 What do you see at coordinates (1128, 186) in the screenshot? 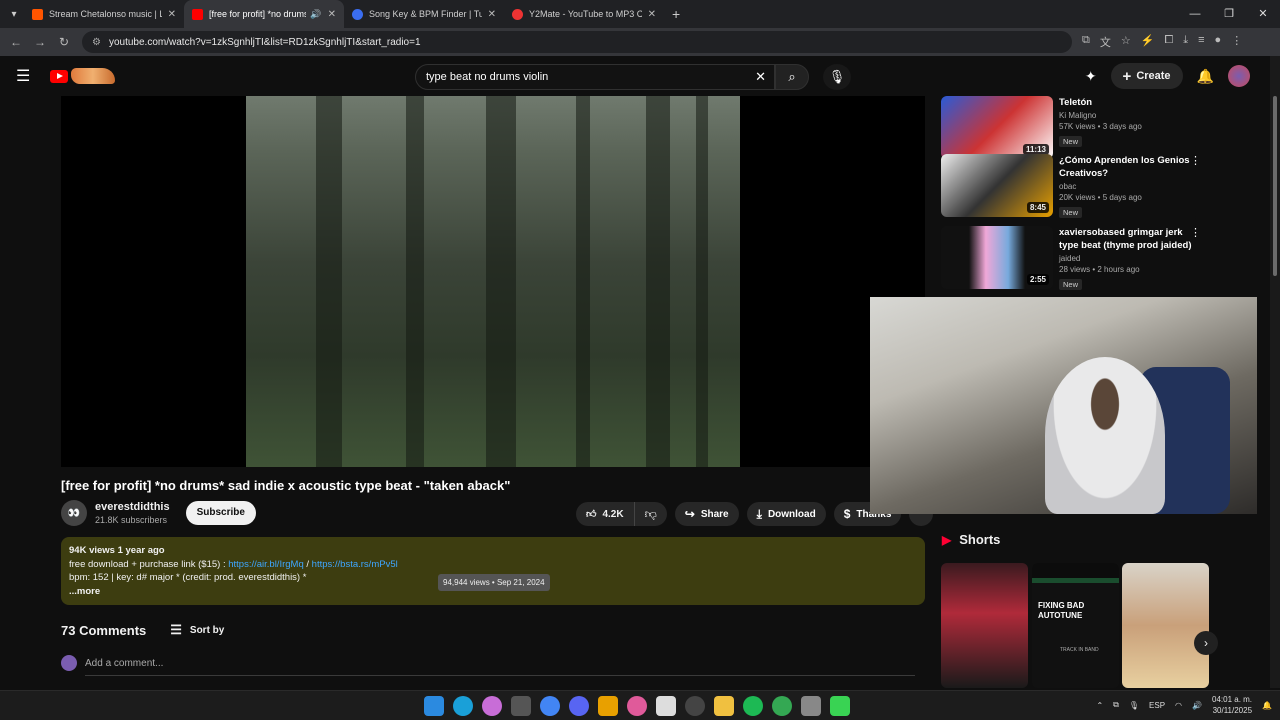
I see `recommendation-channel: obac` at bounding box center [1128, 186].